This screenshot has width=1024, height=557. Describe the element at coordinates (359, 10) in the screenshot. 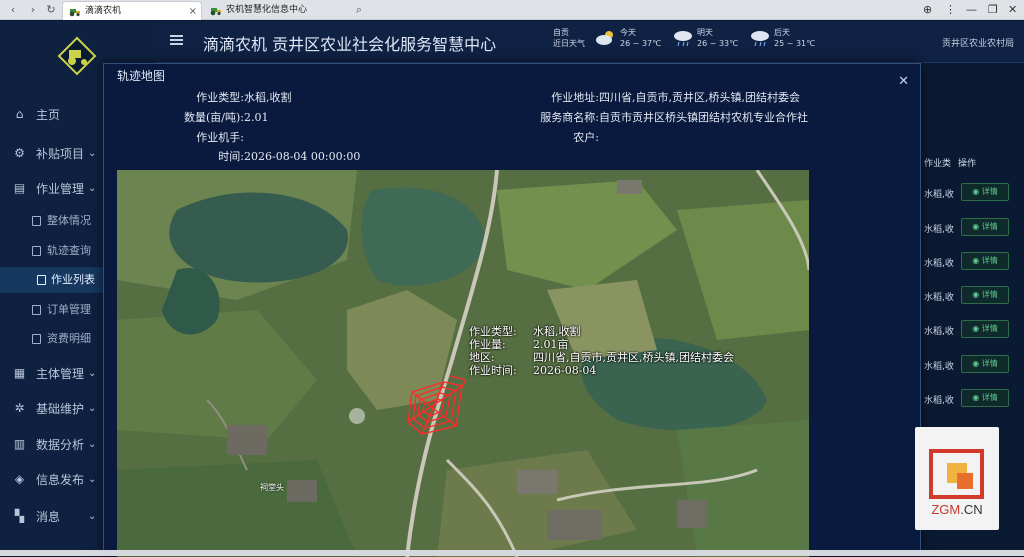

I see `search-icon: ⌕` at that location.